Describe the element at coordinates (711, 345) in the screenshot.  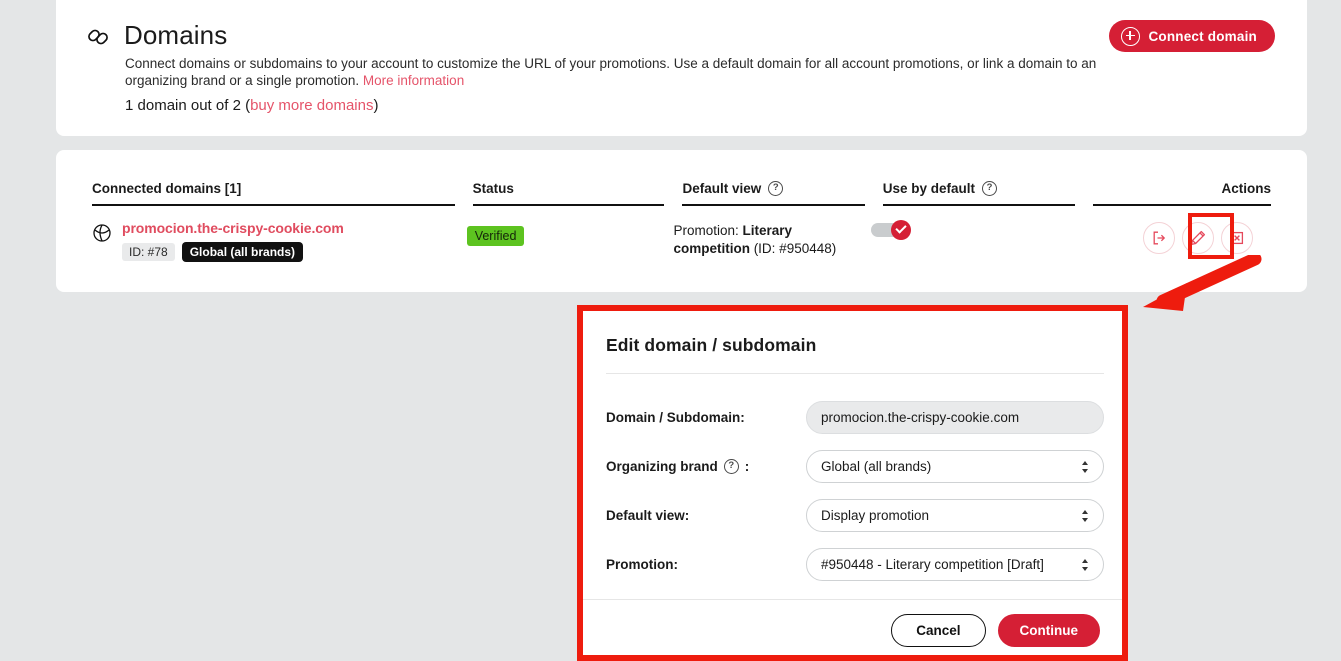
I see `modal-title: Edit domain / subdomain` at that location.